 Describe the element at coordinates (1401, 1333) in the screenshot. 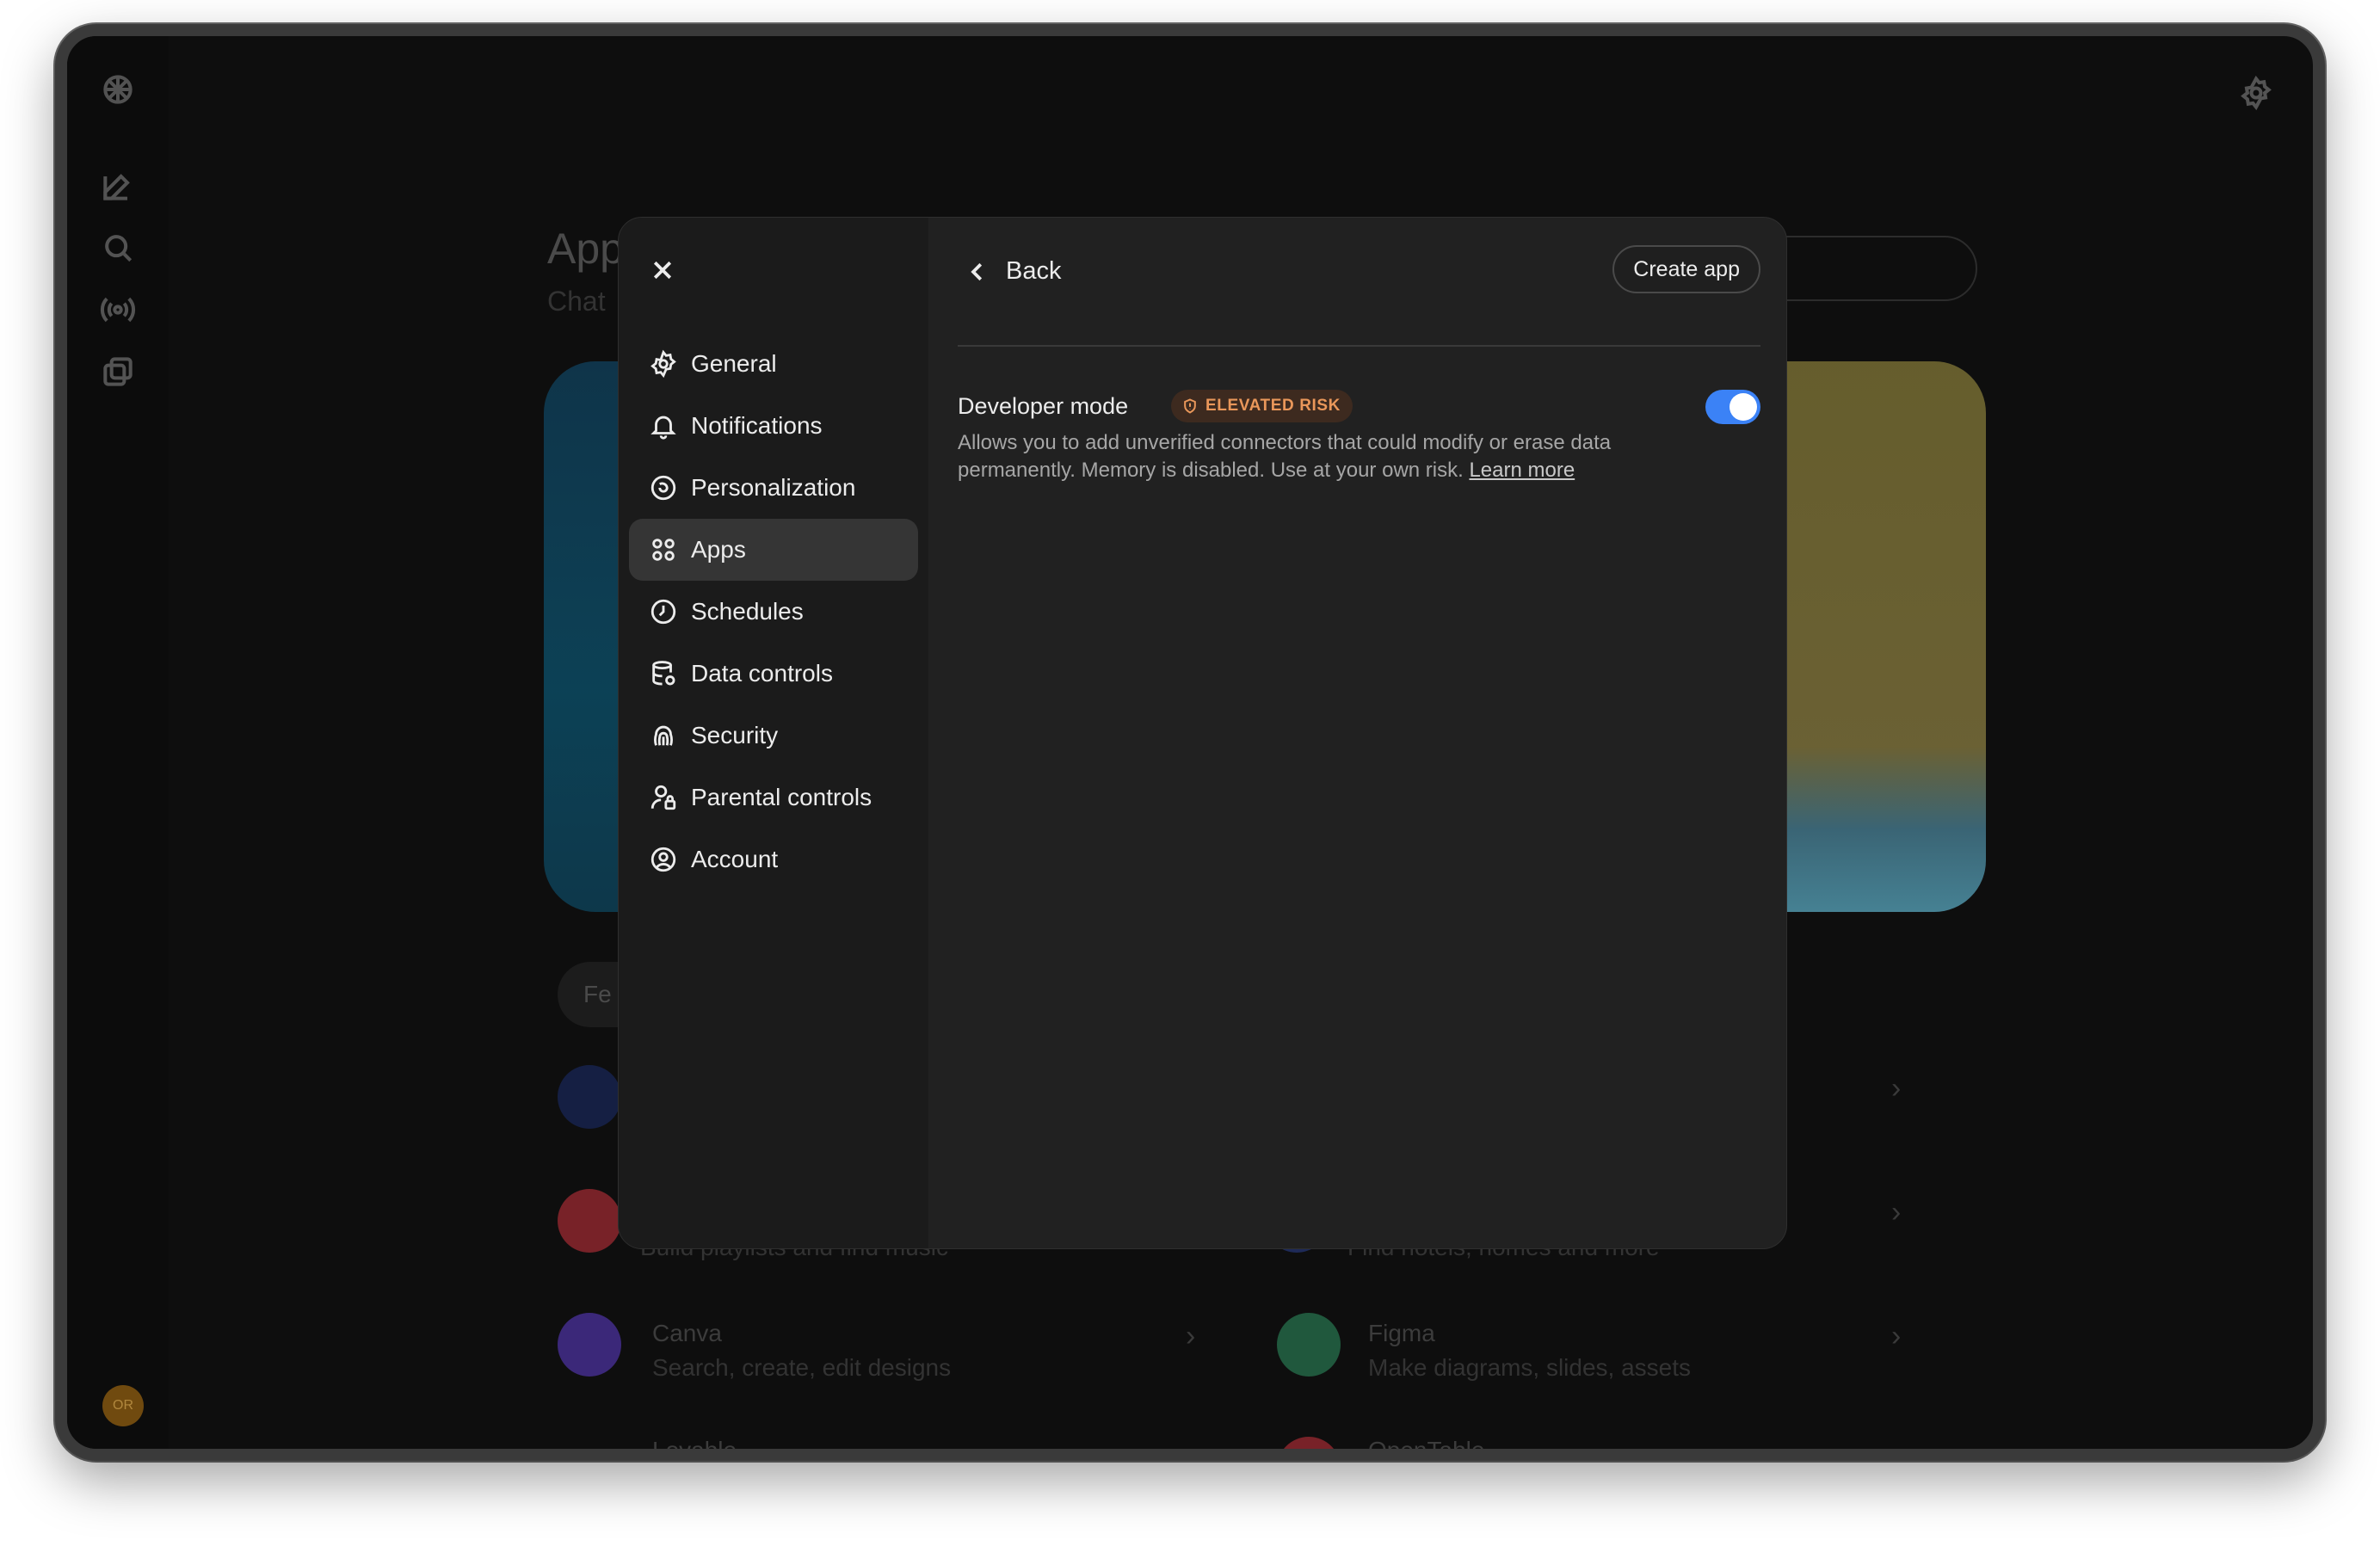

I see `list-item-title: Figma` at that location.